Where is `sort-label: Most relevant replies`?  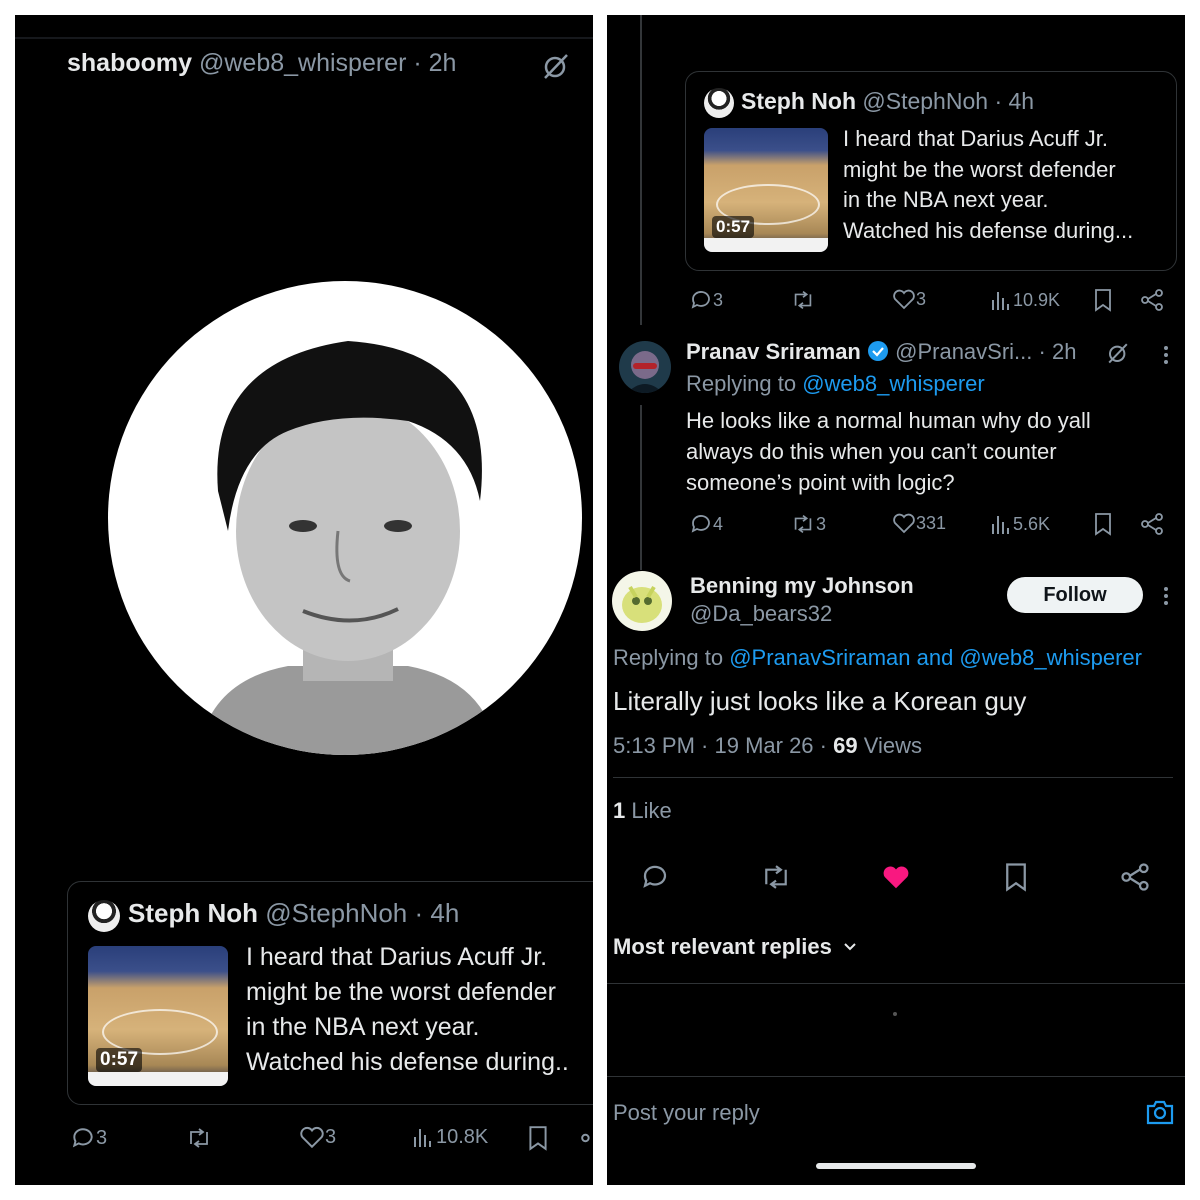 sort-label: Most relevant replies is located at coordinates (722, 946).